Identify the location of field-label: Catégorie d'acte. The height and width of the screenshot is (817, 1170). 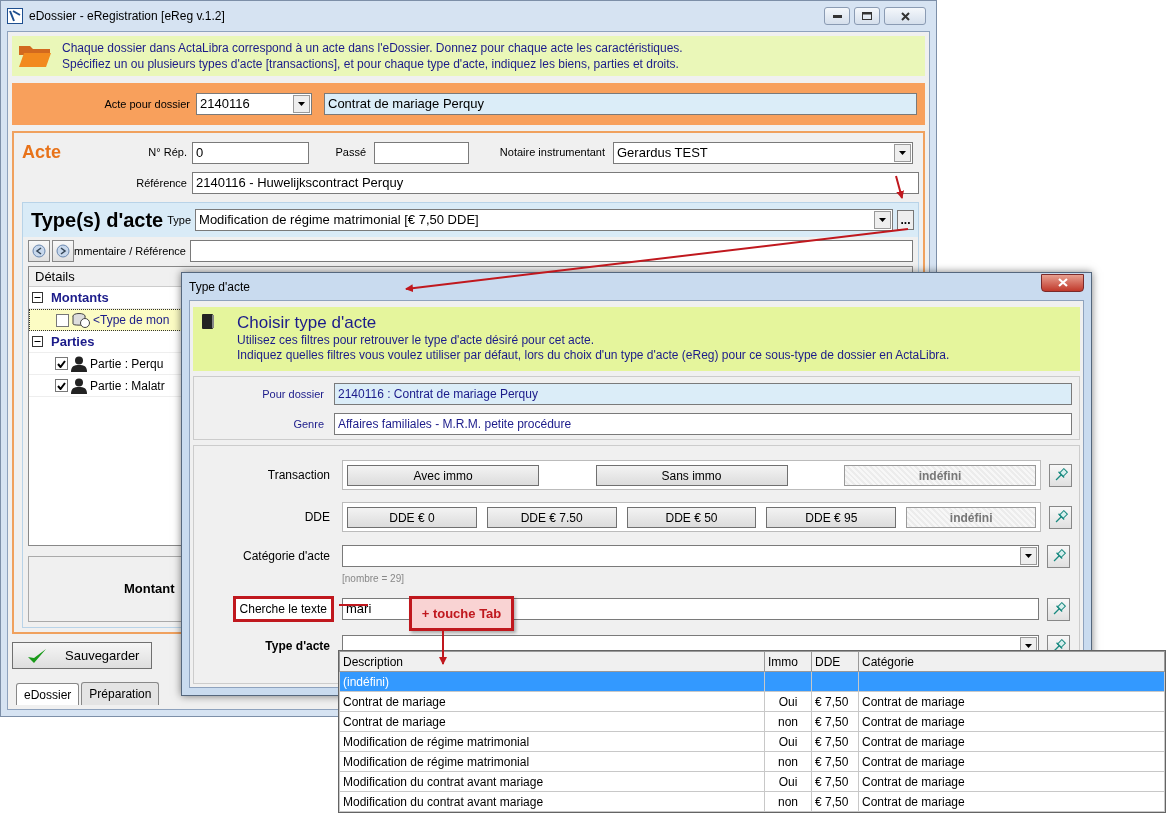
(286, 556).